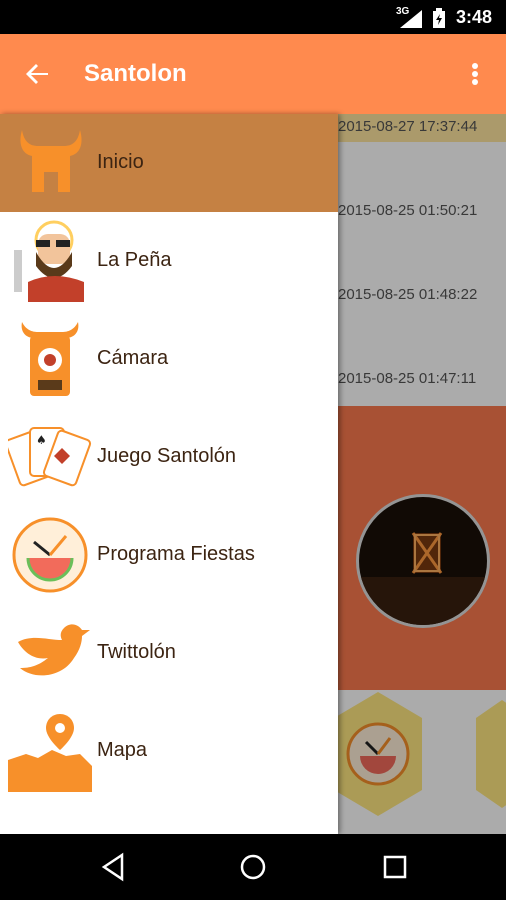 This screenshot has height=900, width=506. I want to click on drawer-item-label: Cámara, so click(133, 358).